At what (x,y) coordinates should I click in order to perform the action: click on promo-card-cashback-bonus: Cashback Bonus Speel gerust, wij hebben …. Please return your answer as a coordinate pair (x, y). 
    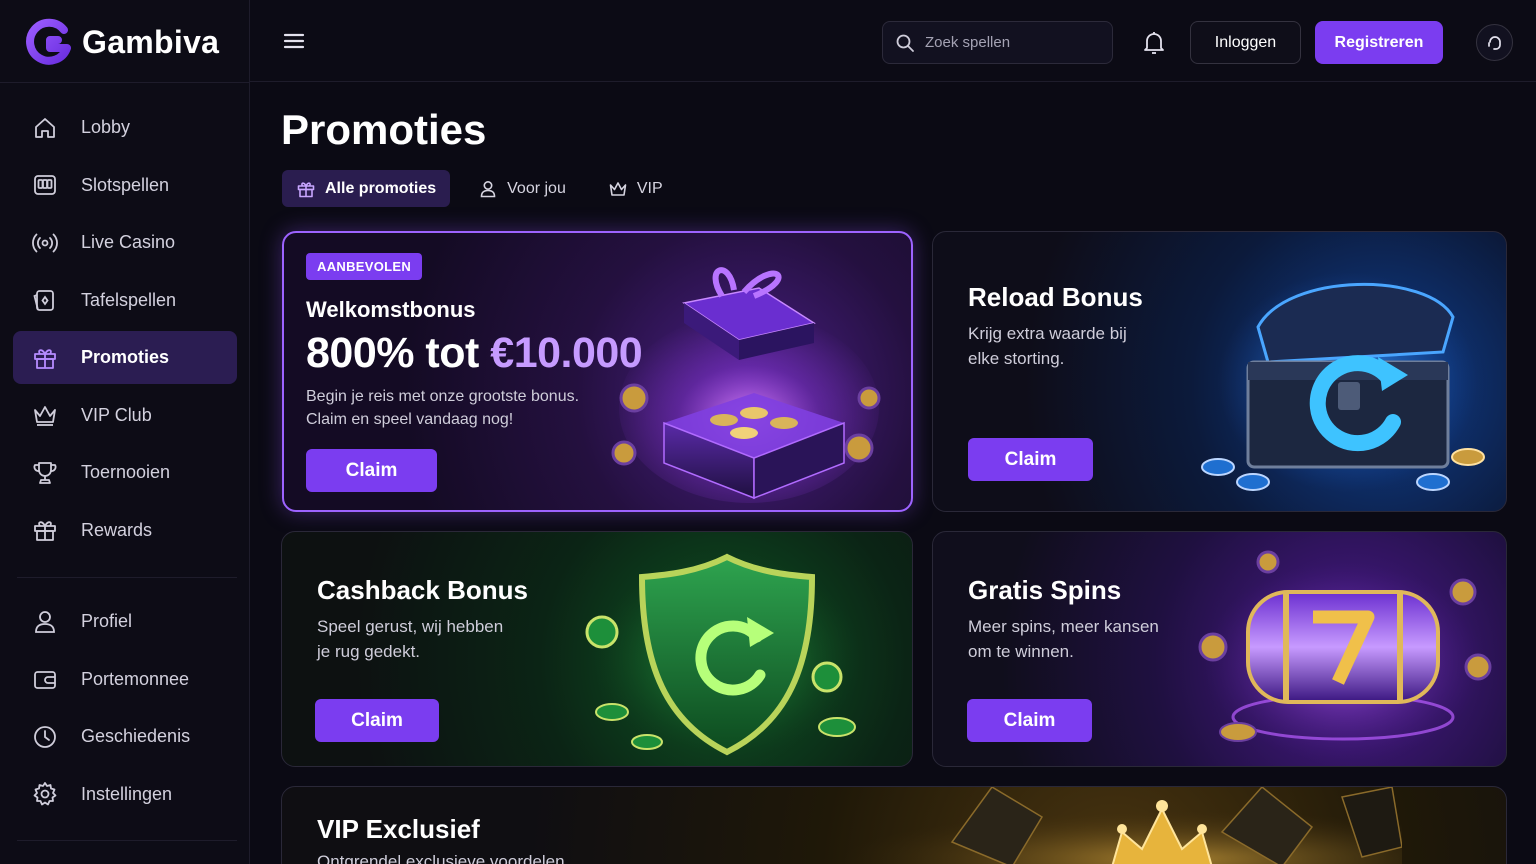
    Looking at the image, I should click on (597, 649).